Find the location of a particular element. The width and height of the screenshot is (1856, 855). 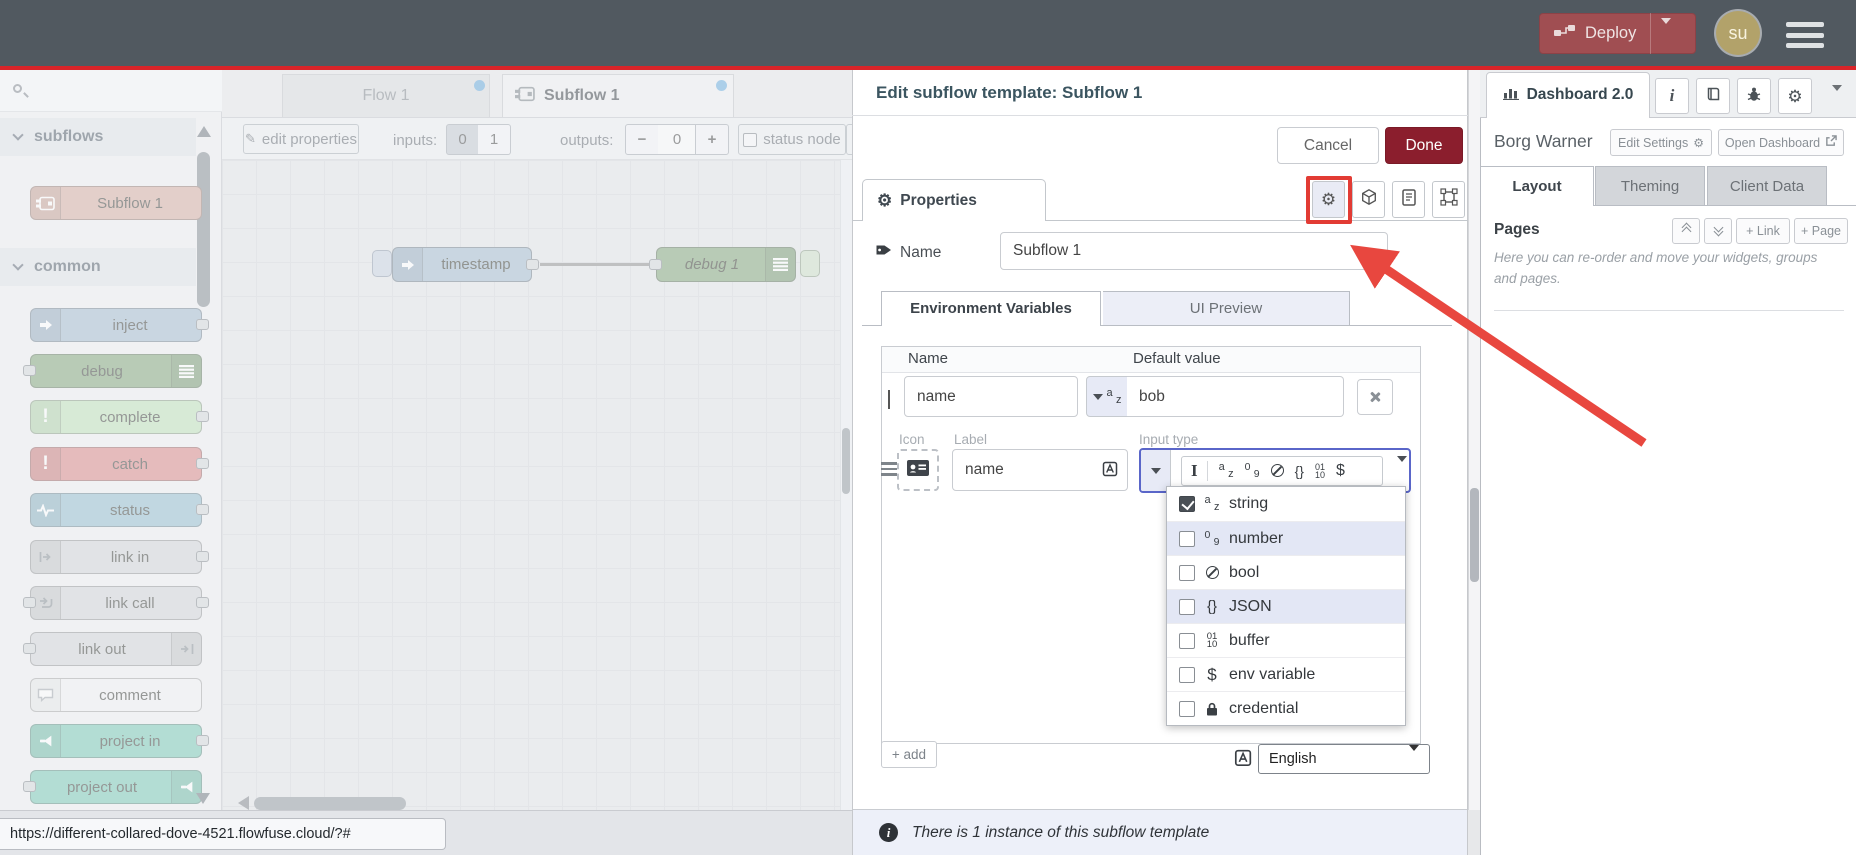

column-default-header: Default value is located at coordinates (1177, 358).